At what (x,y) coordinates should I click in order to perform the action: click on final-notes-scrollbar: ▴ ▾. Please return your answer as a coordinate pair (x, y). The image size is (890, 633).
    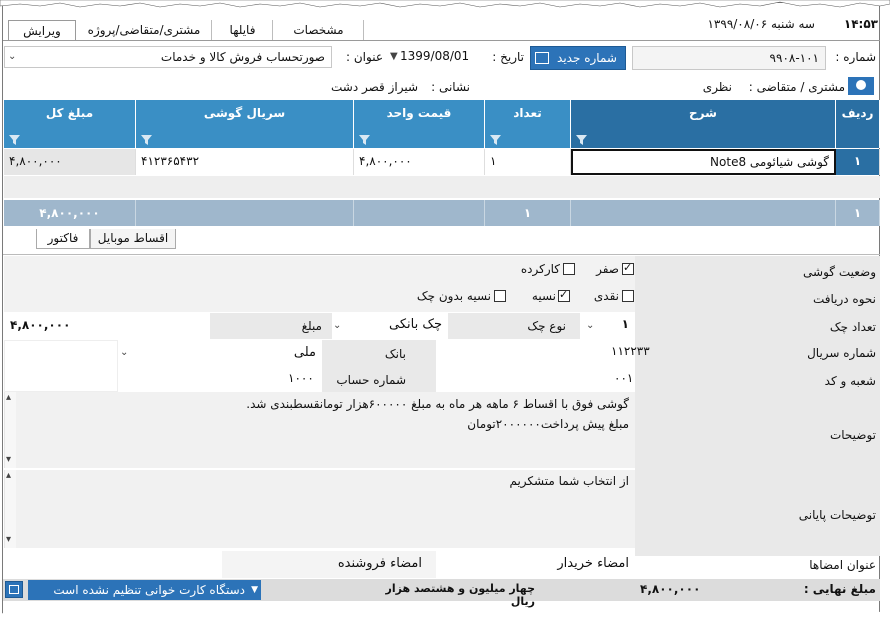
    Looking at the image, I should click on (10, 509).